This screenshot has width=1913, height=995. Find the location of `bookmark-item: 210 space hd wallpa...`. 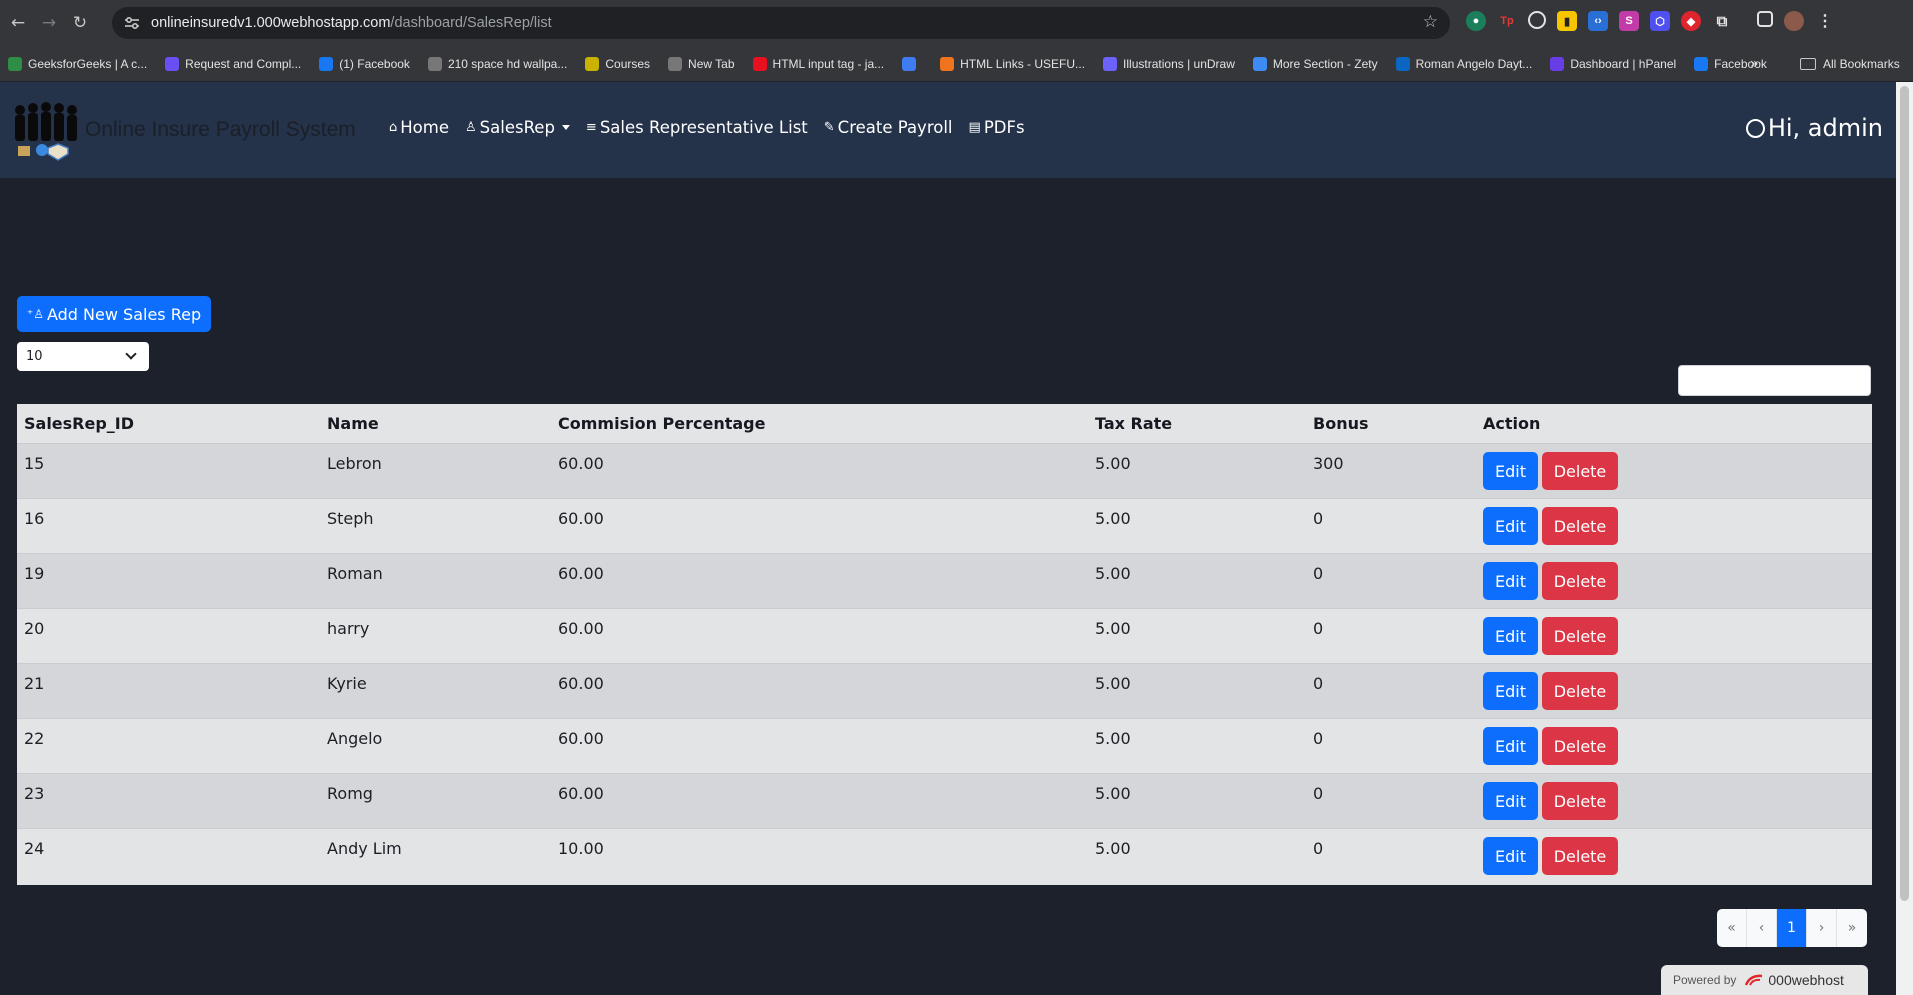

bookmark-item: 210 space hd wallpa... is located at coordinates (497, 63).